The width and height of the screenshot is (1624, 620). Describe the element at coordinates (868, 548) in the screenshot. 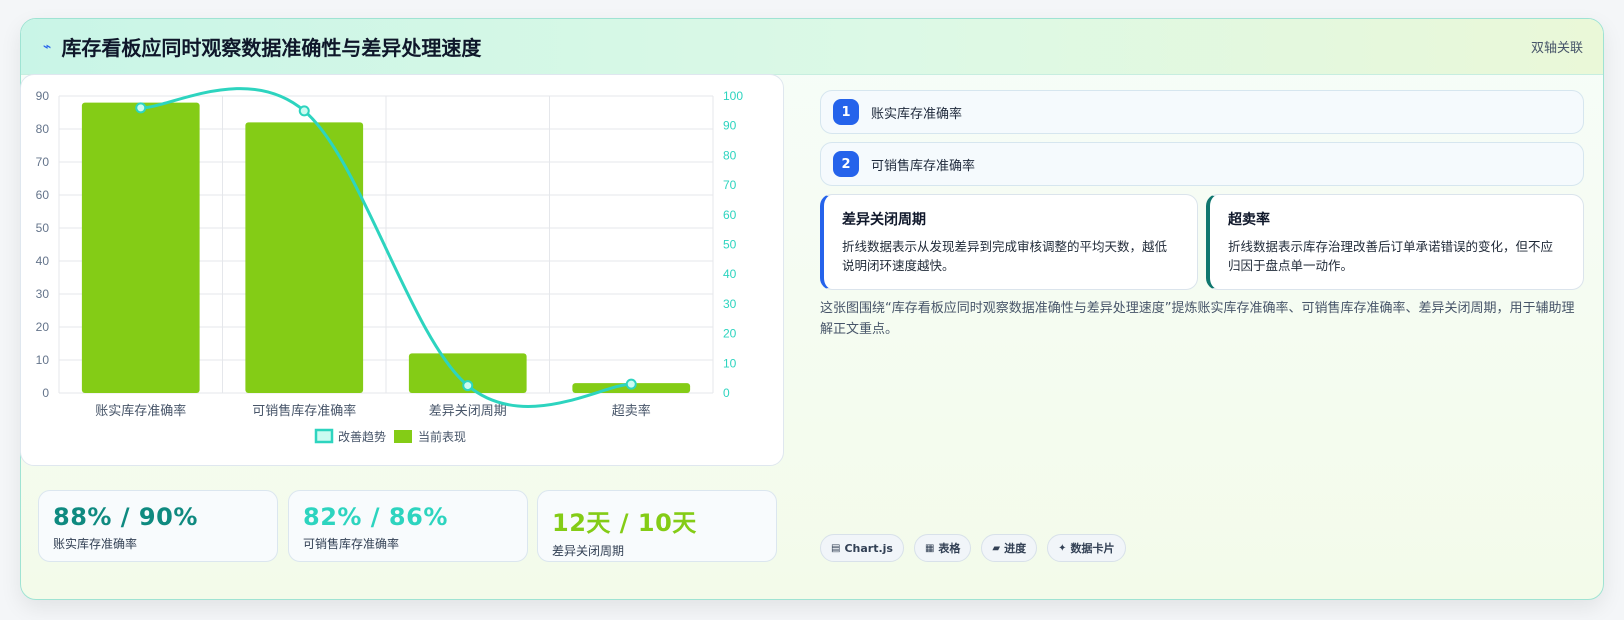

I see `tag-label: Chart.js` at that location.